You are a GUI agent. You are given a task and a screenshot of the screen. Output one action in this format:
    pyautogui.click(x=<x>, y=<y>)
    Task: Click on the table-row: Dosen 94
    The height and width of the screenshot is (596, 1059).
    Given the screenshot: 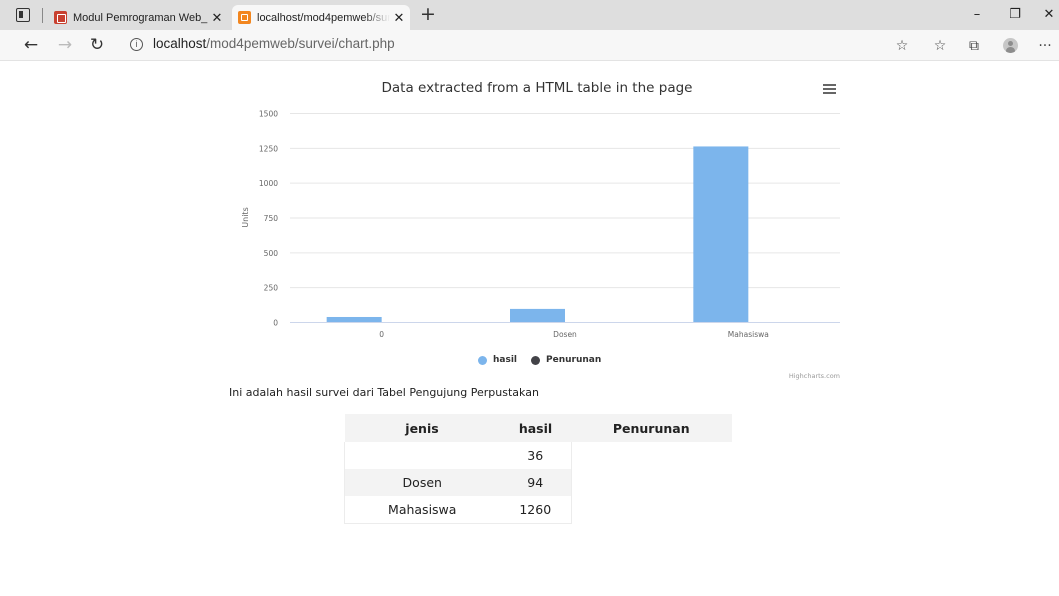 What is the action you would take?
    pyautogui.click(x=538, y=482)
    